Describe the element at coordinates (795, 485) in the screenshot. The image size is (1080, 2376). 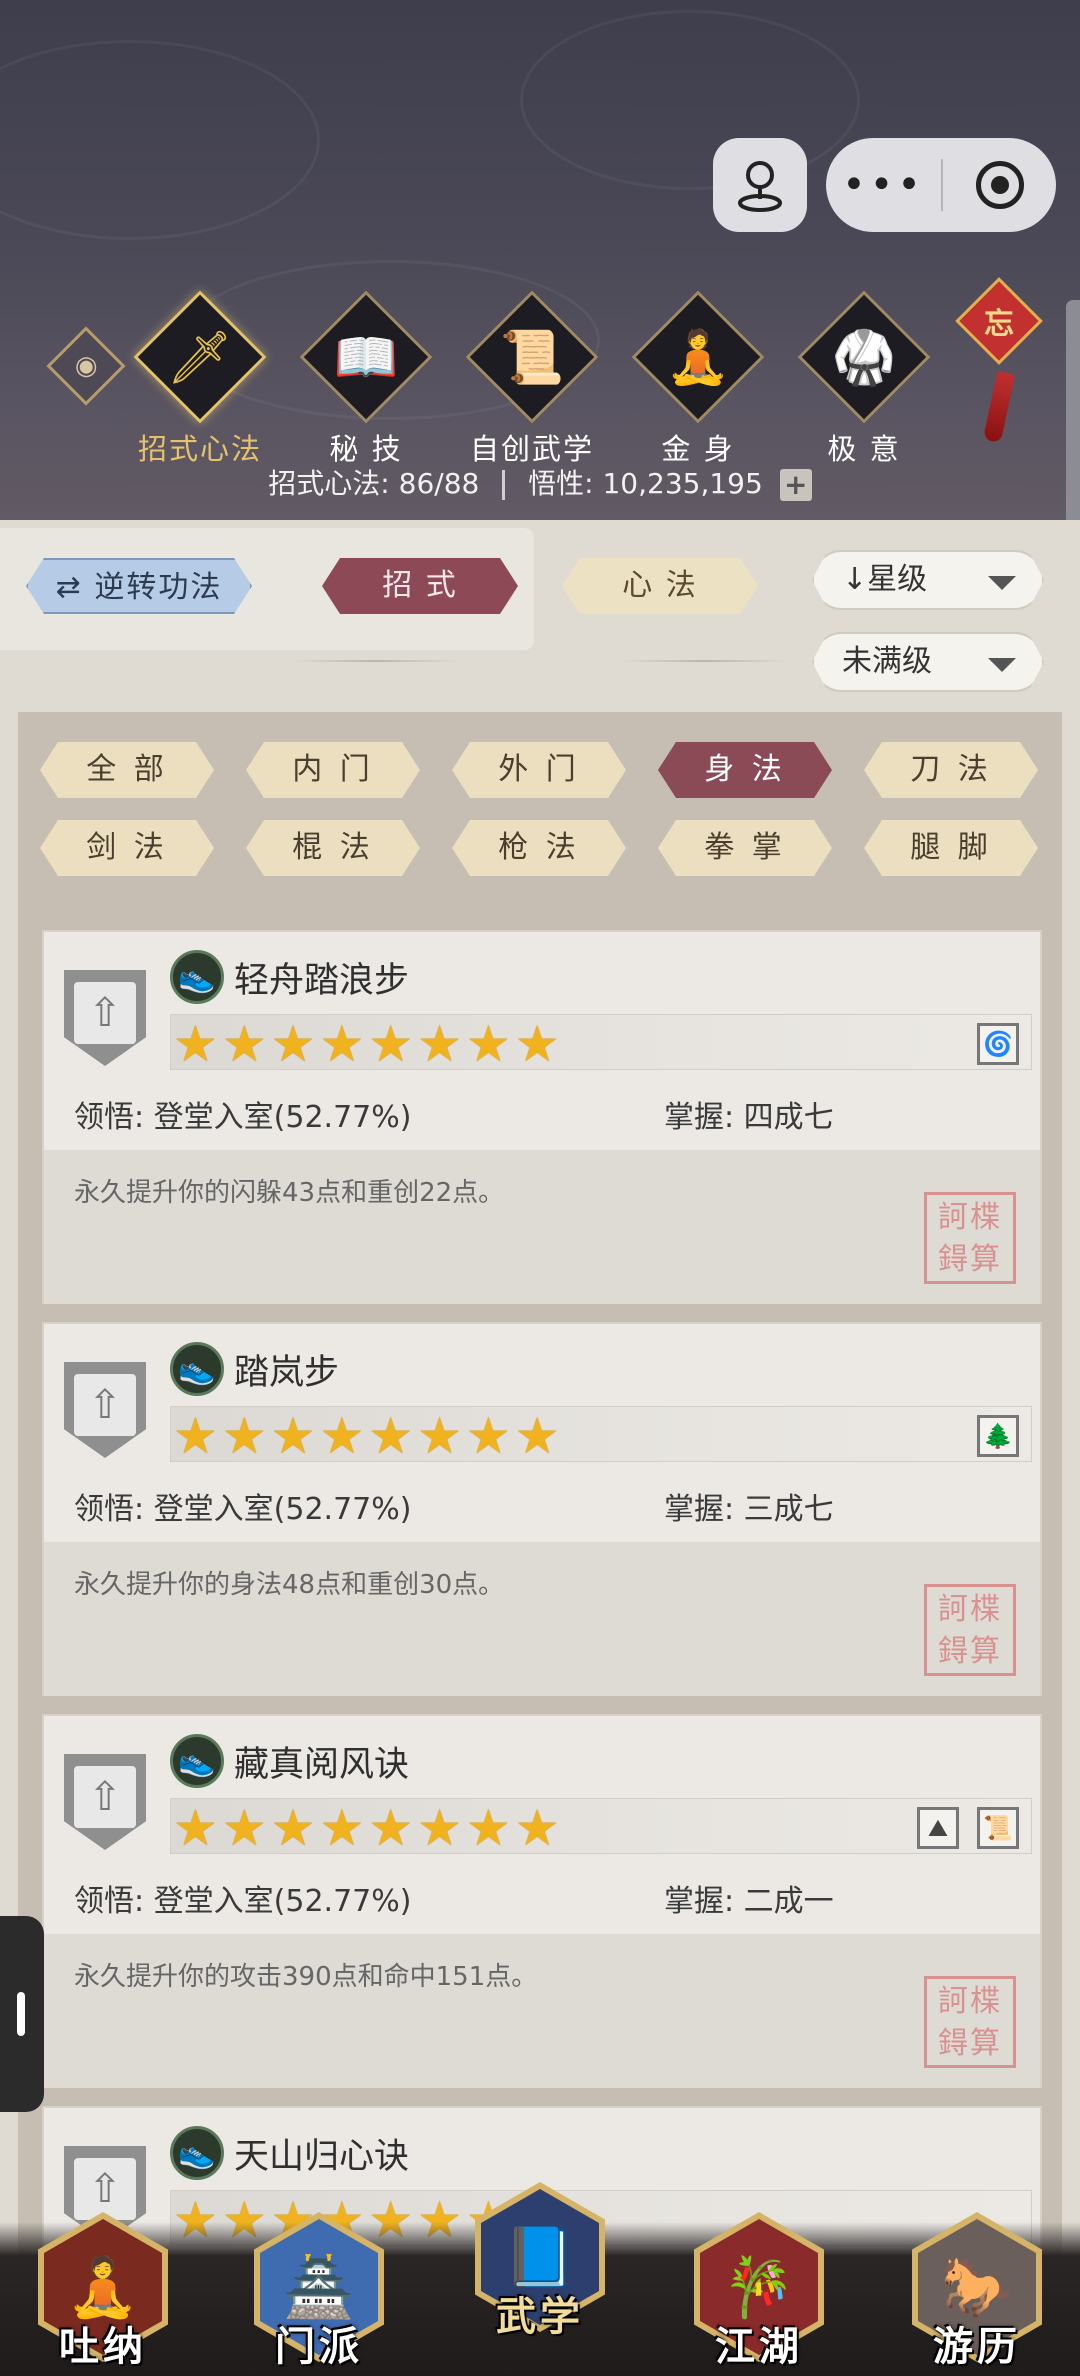
I see `add-insight-button: +` at that location.